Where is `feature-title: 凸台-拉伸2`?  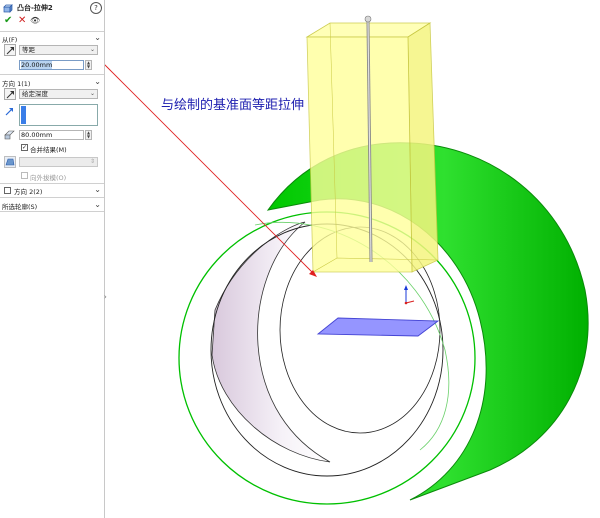 feature-title: 凸台-拉伸2 is located at coordinates (35, 8).